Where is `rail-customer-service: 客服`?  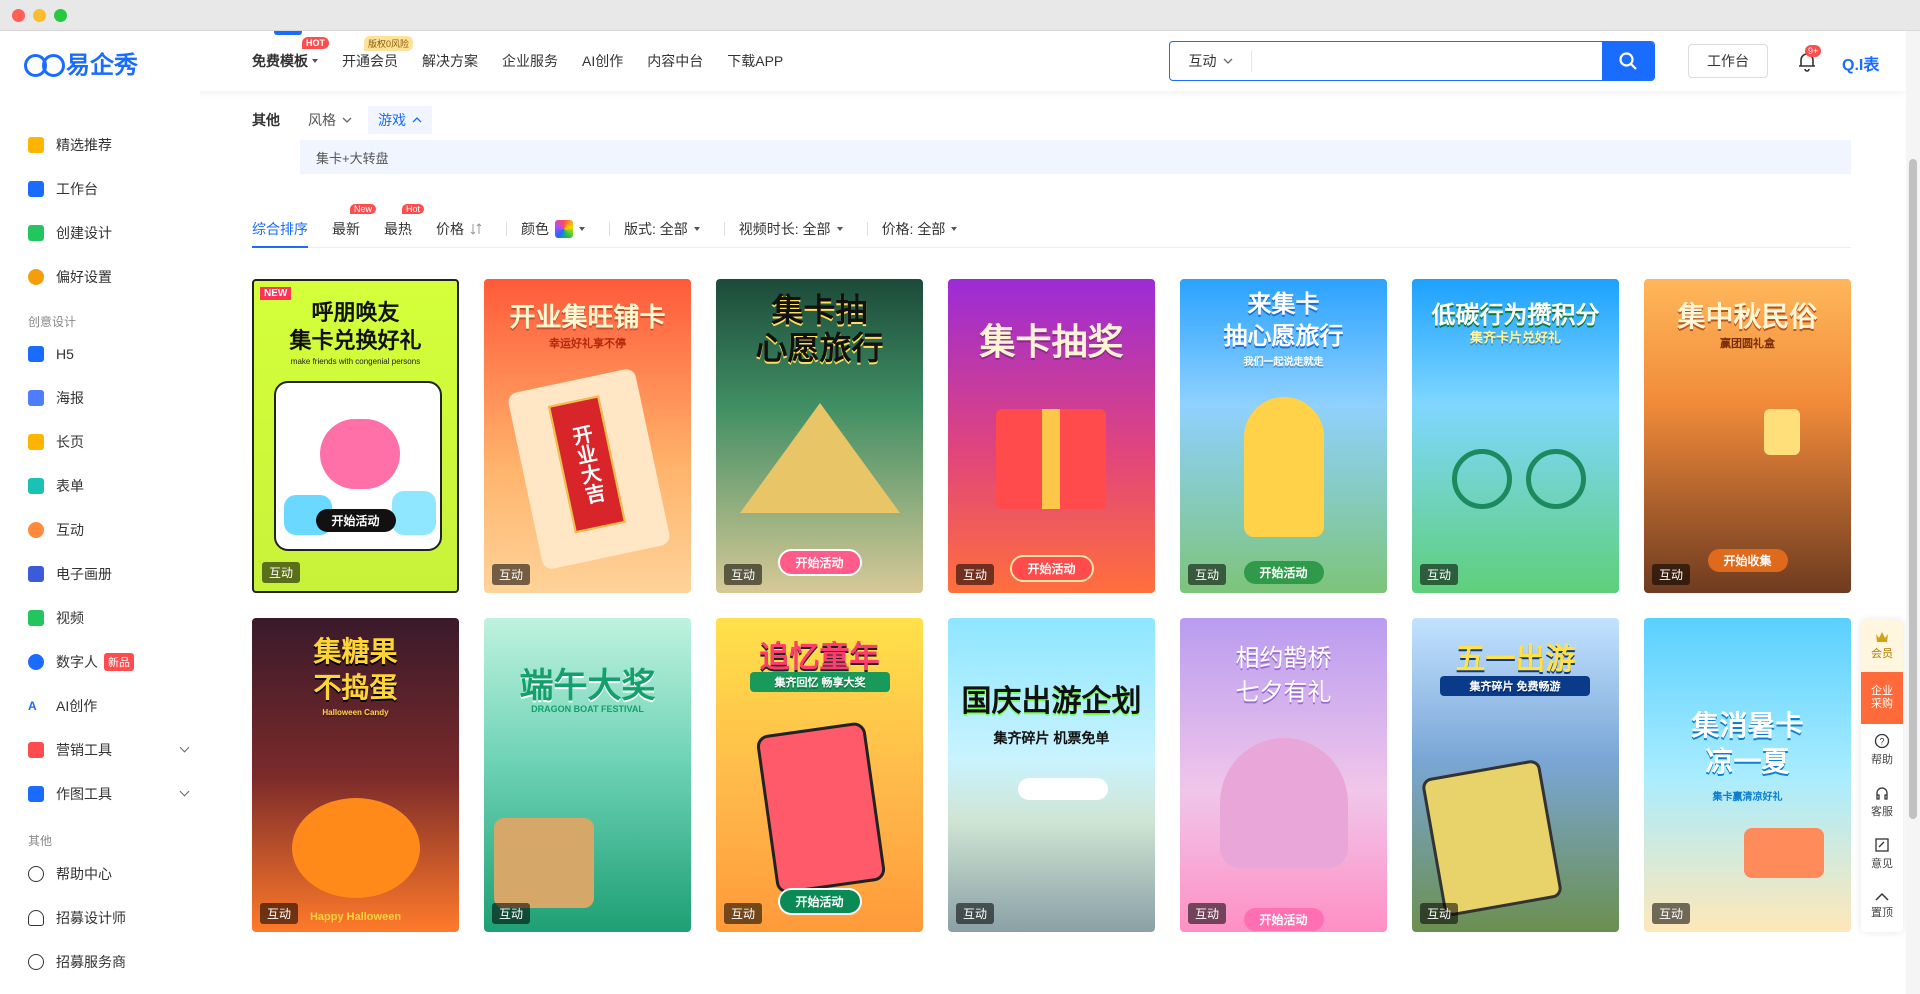 rail-customer-service: 客服 is located at coordinates (1882, 802).